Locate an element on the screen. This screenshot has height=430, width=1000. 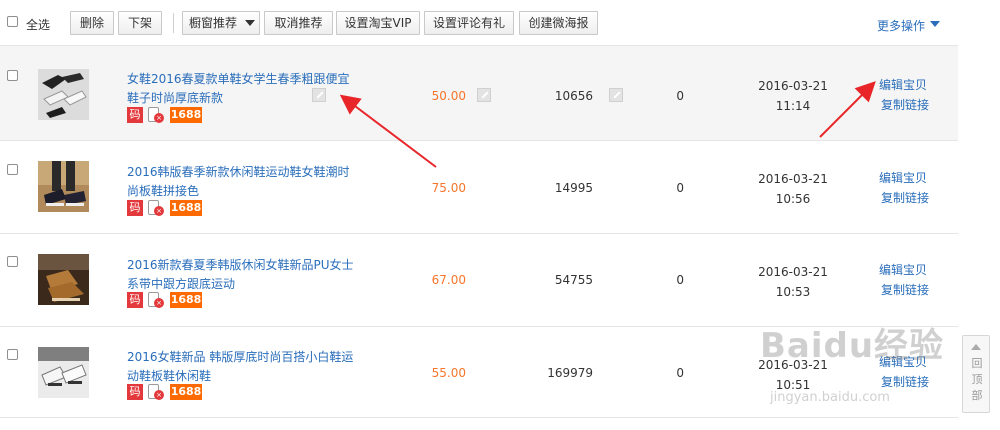
arrow-to-title-edit is located at coordinates (388, 131).